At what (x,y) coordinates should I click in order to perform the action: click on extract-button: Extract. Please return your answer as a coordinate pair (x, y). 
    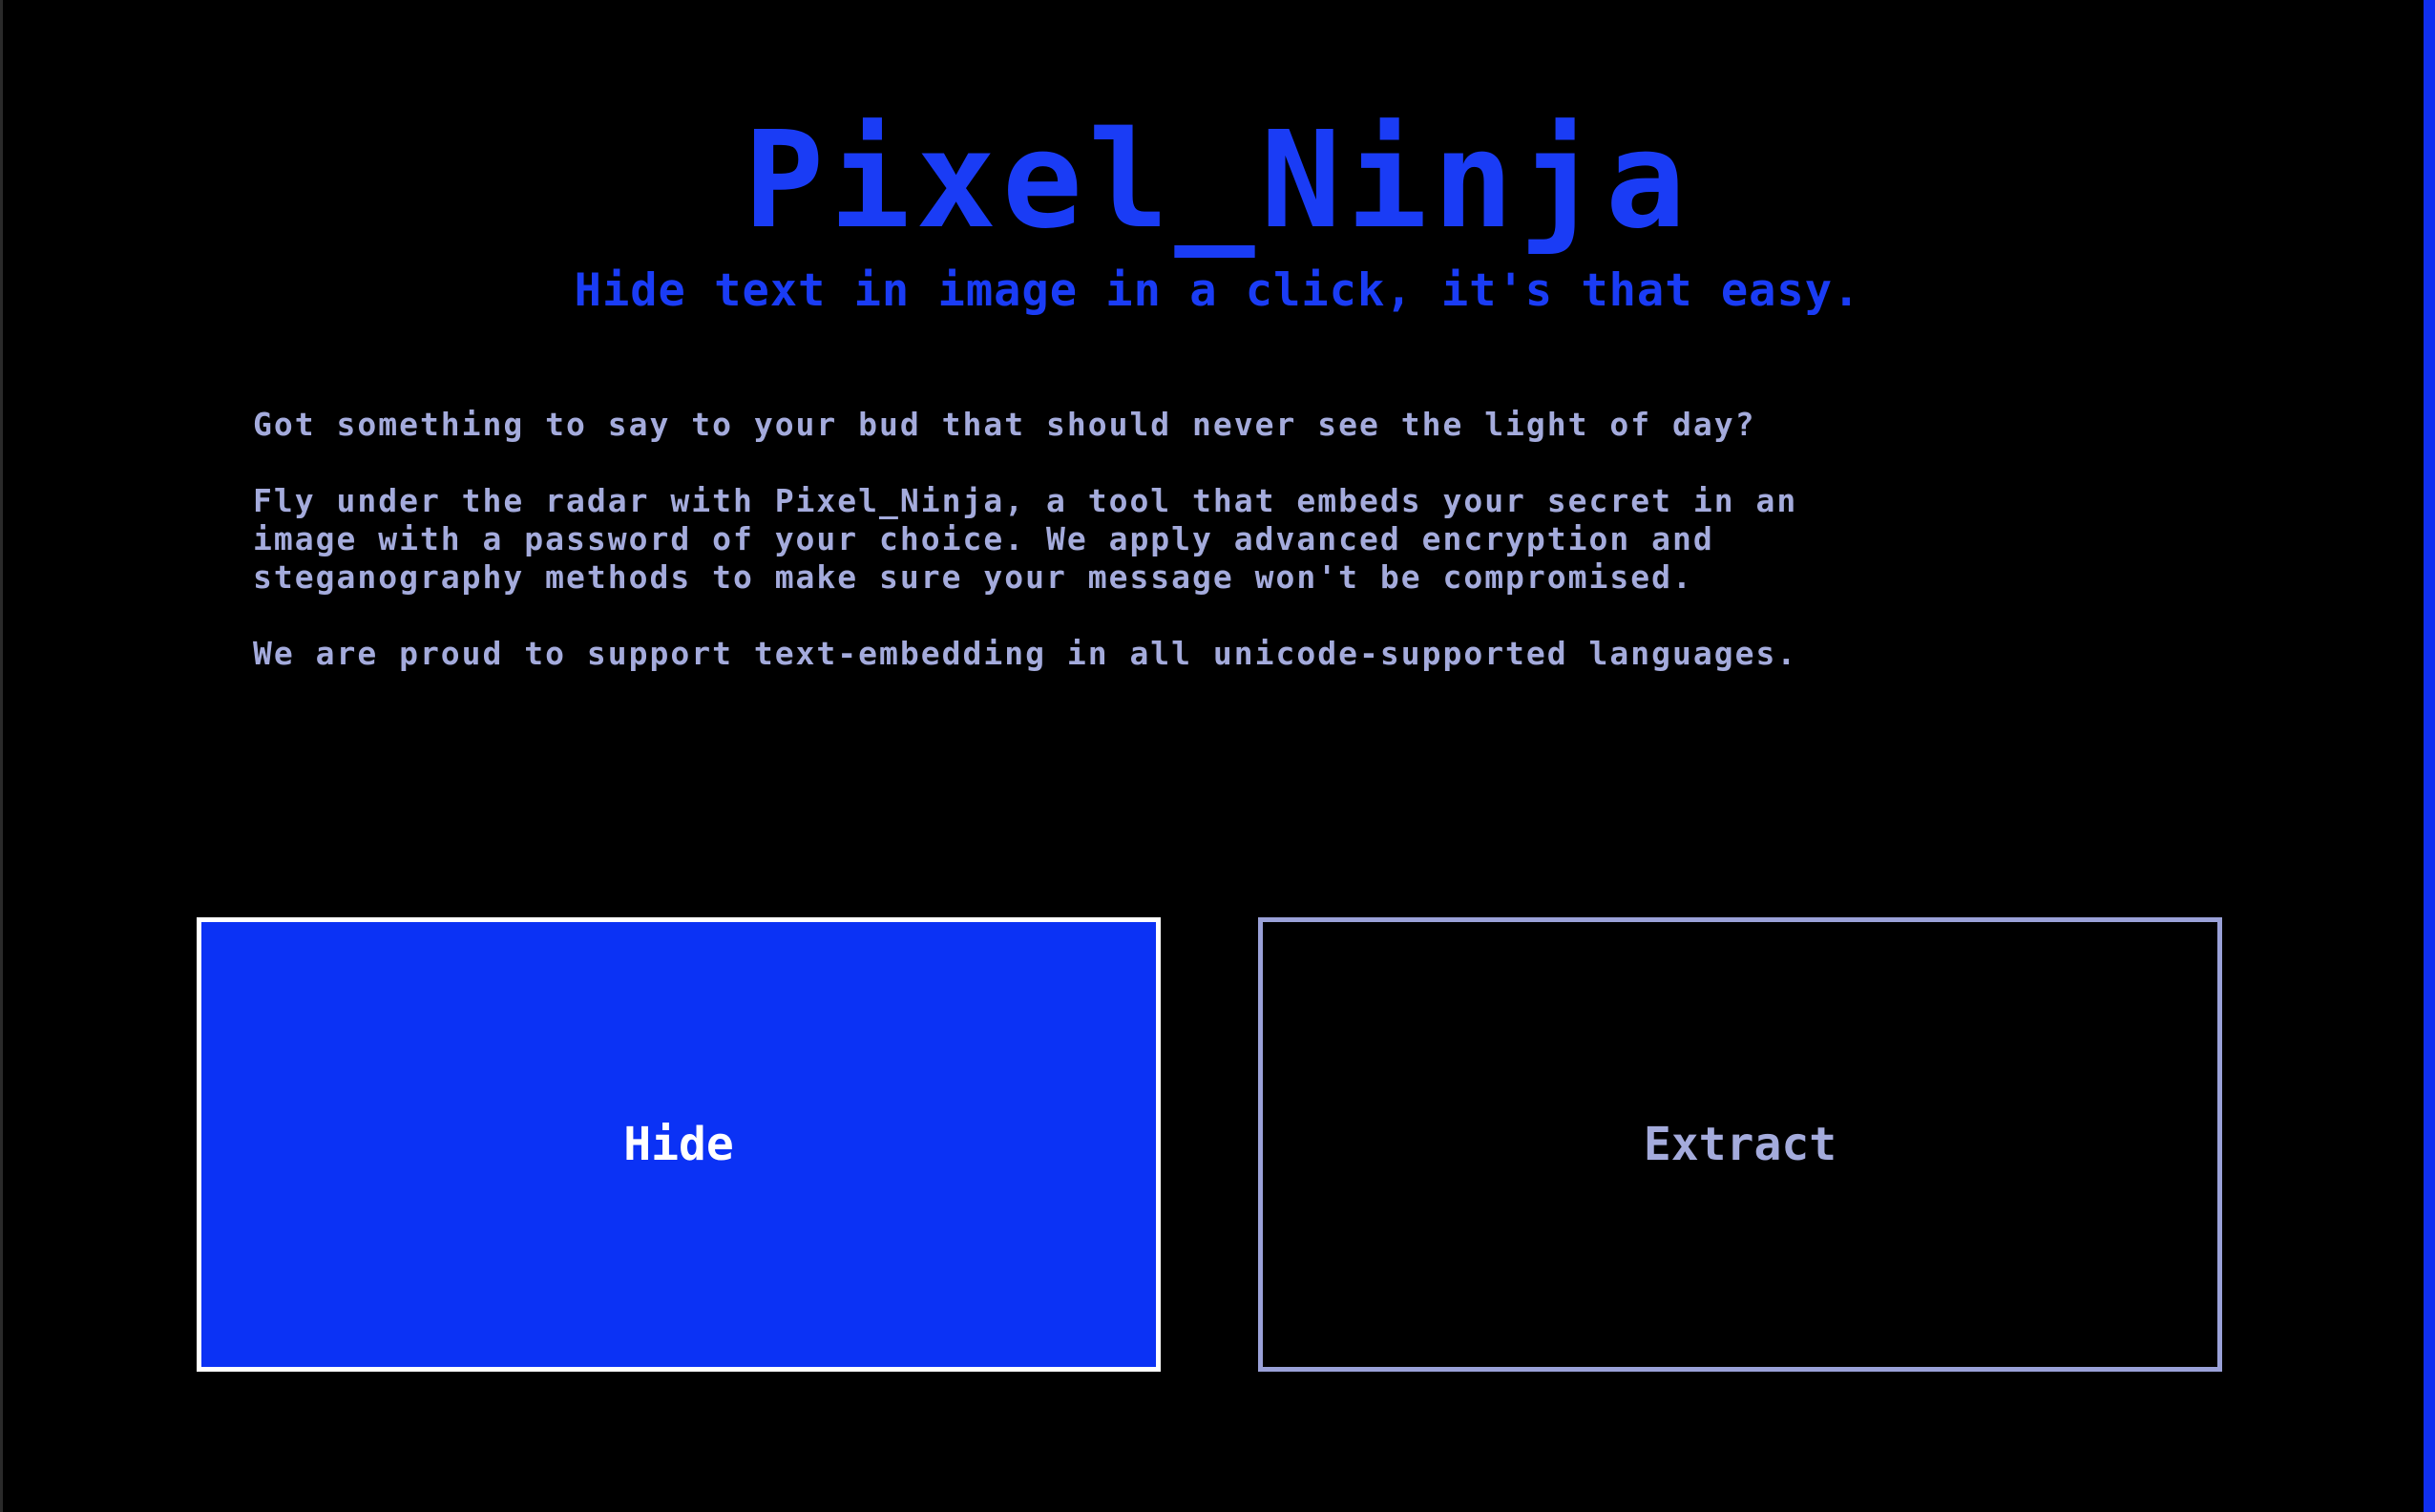
    Looking at the image, I should click on (1740, 1144).